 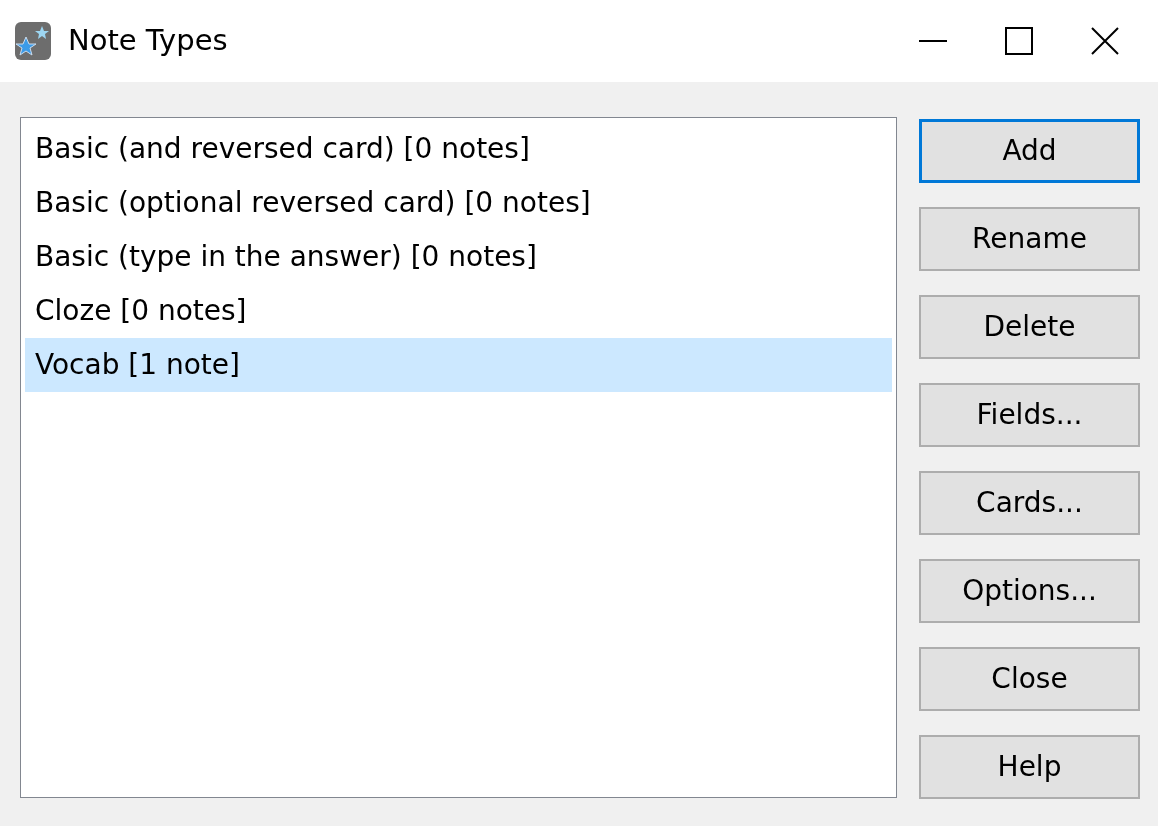 What do you see at coordinates (458, 365) in the screenshot?
I see `note-type-item: Vocab [1 note]` at bounding box center [458, 365].